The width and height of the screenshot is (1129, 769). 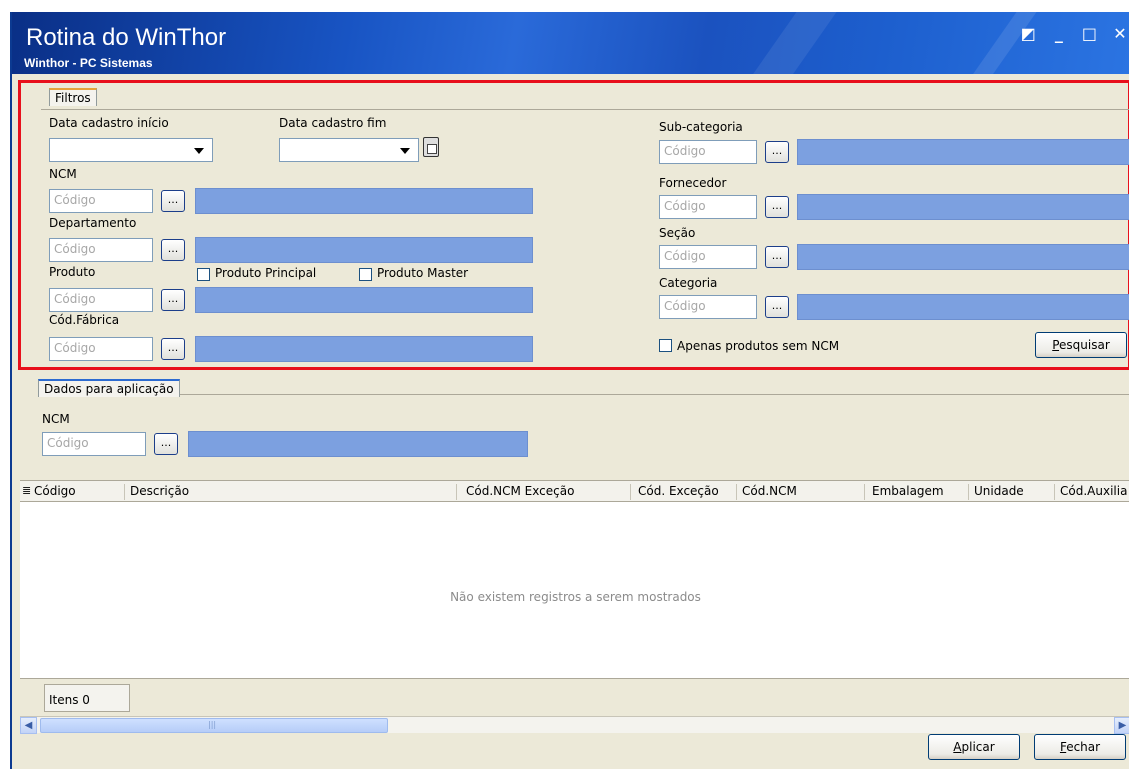 What do you see at coordinates (212, 724) in the screenshot?
I see `scrollbar-grip-icon: |||` at bounding box center [212, 724].